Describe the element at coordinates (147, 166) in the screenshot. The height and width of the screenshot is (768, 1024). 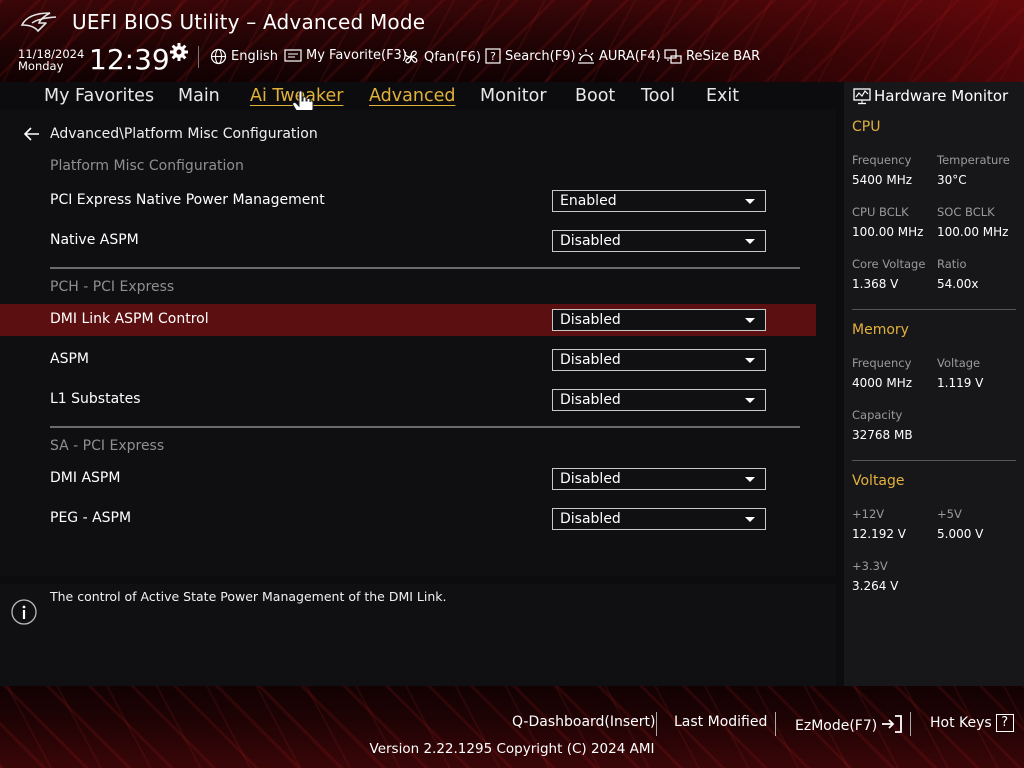
I see `section-title-platform-misc: Platform Misc Configuration` at that location.